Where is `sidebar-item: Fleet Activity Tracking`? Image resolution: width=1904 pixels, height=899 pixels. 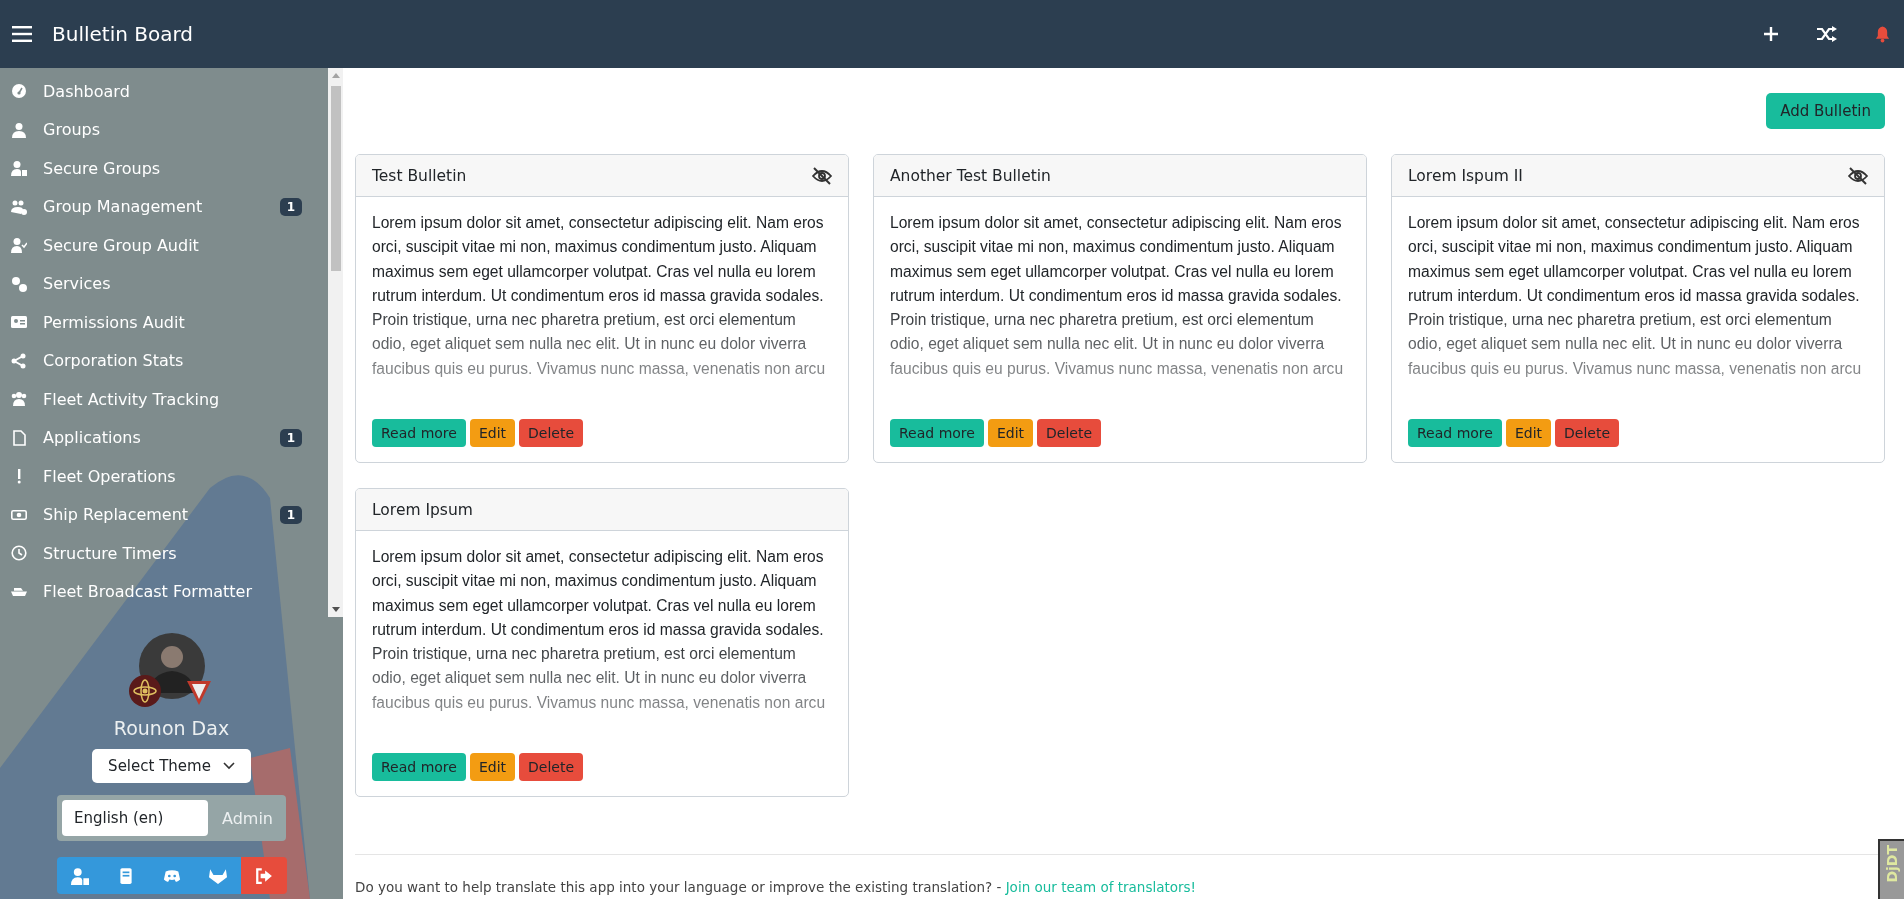 sidebar-item: Fleet Activity Tracking is located at coordinates (164, 399).